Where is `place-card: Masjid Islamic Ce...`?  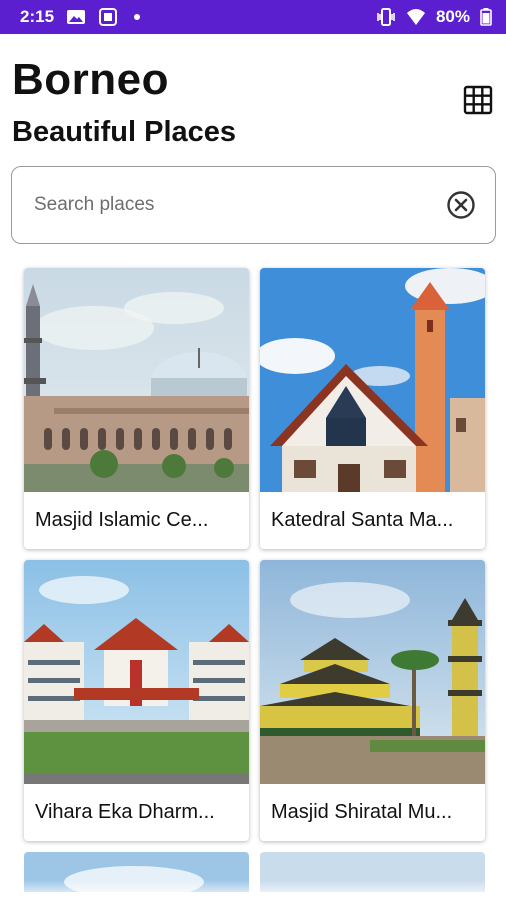
place-card: Masjid Islamic Ce... is located at coordinates (136, 408).